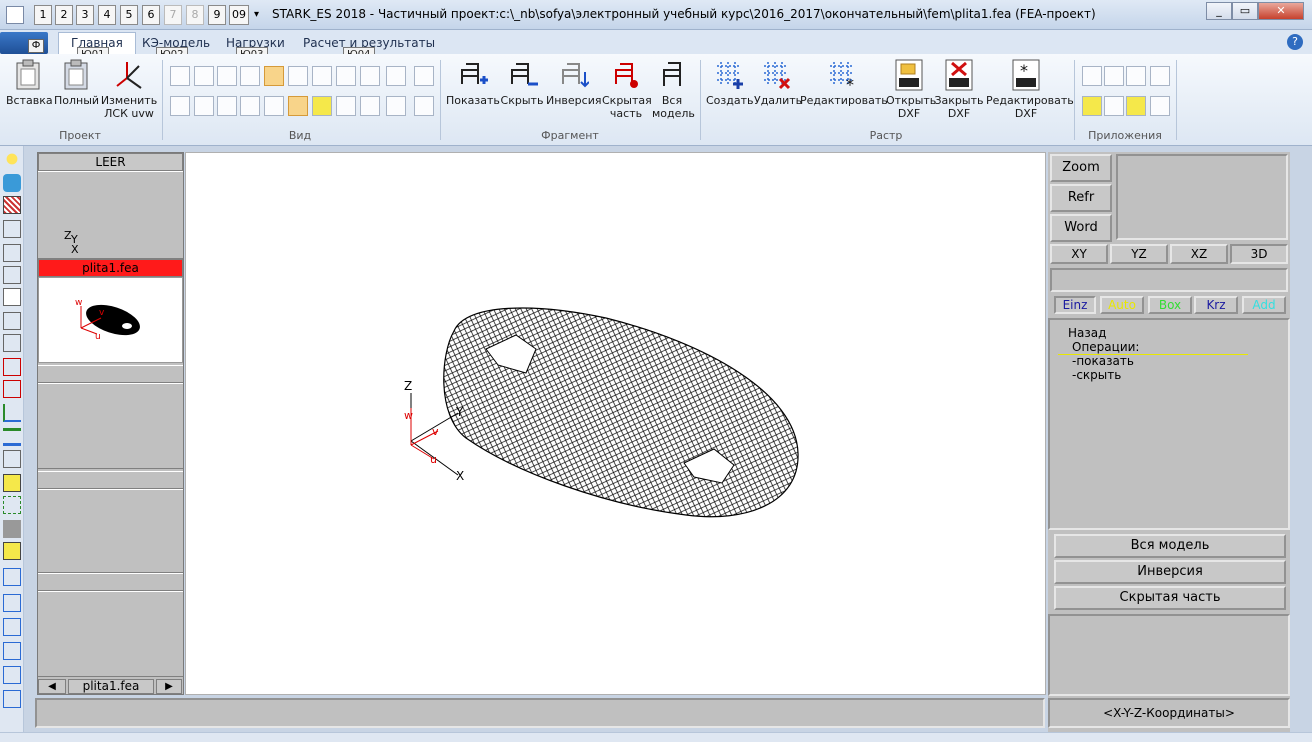  Describe the element at coordinates (522, 82) in the screenshot. I see `hide-button: Скрыть` at that location.